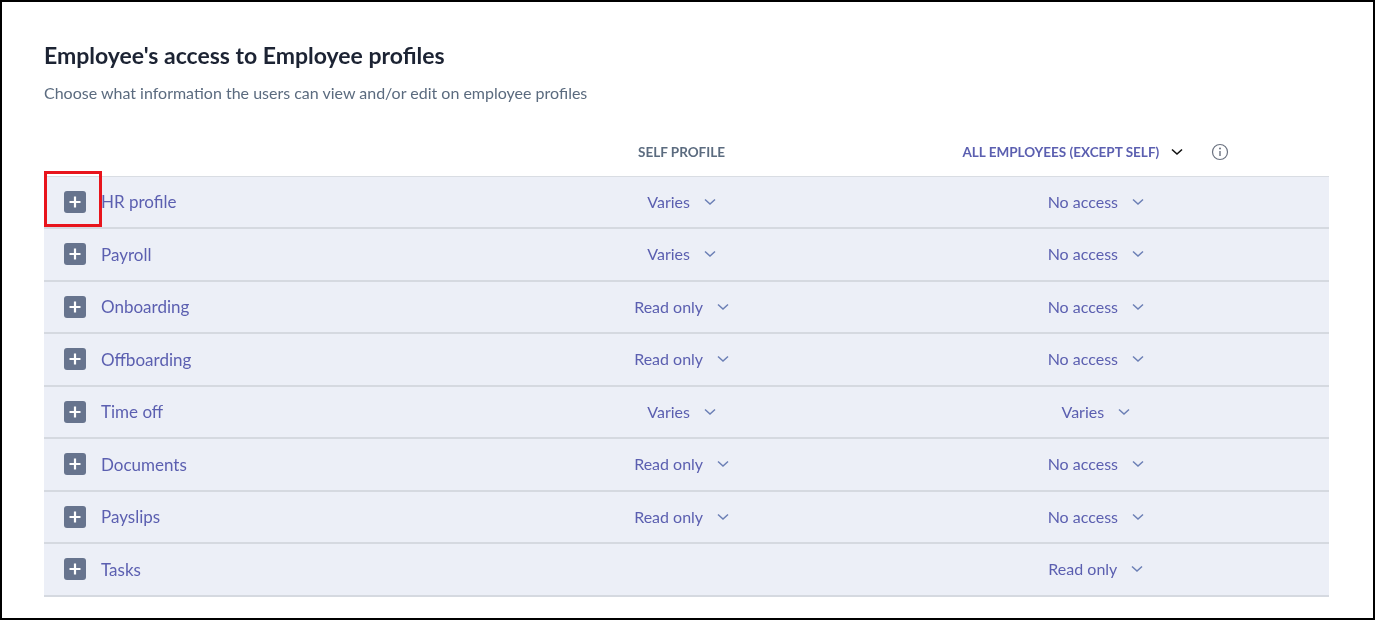  I want to click on info-icon, so click(1220, 152).